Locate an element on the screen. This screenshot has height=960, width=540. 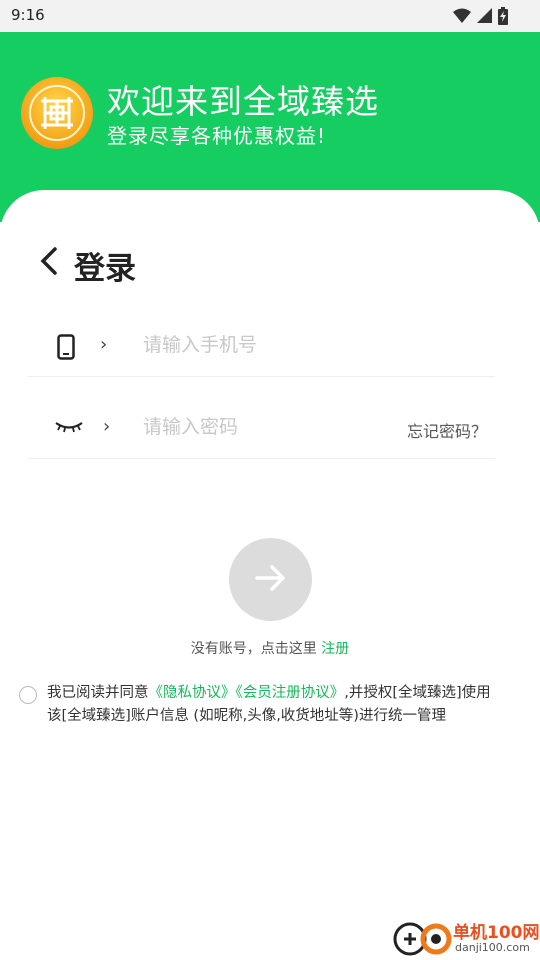
phone-row: › is located at coordinates (261, 336).